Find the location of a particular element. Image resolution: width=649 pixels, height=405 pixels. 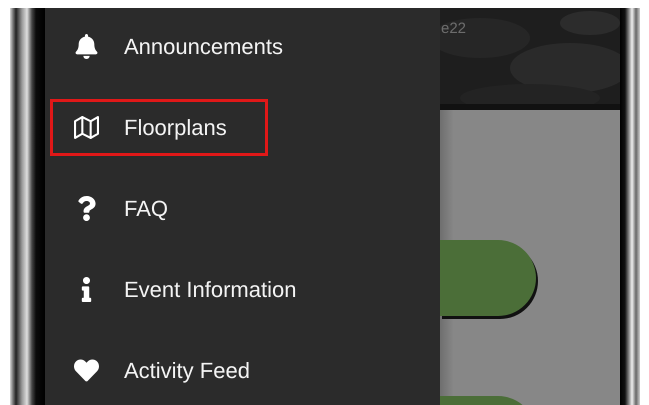

menu-item: Activity Feed is located at coordinates (159, 370).